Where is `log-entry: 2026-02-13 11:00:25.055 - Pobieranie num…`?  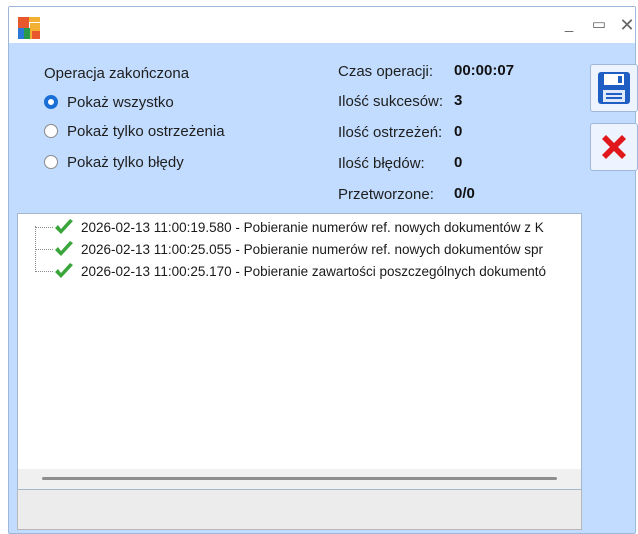
log-entry: 2026-02-13 11:00:25.055 - Pobieranie num… is located at coordinates (280, 249).